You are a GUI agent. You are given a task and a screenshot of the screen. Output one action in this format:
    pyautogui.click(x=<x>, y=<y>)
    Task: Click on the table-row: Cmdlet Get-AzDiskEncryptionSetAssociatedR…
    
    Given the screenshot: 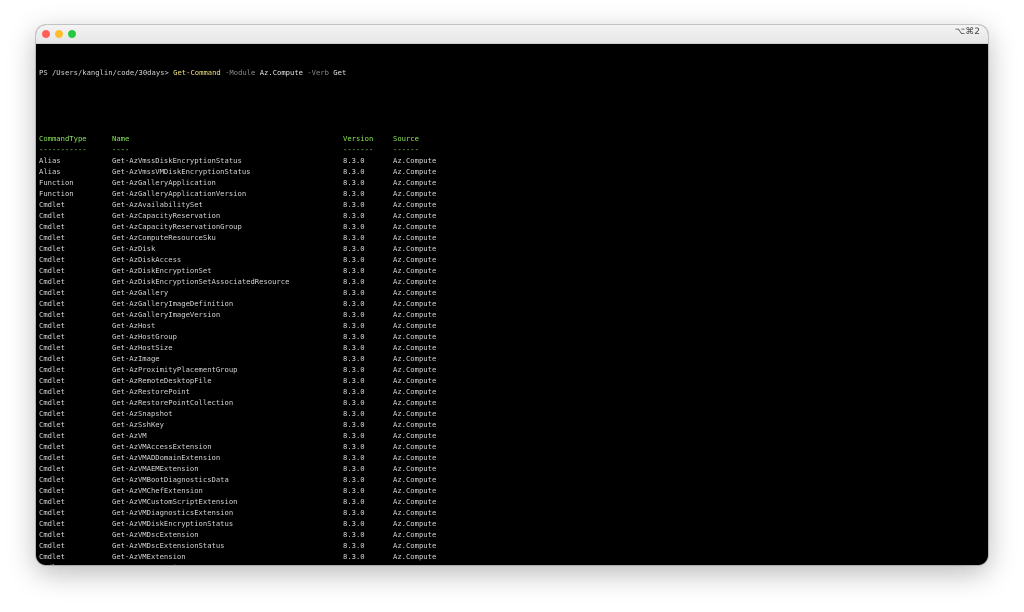 What is the action you would take?
    pyautogui.click(x=513, y=281)
    